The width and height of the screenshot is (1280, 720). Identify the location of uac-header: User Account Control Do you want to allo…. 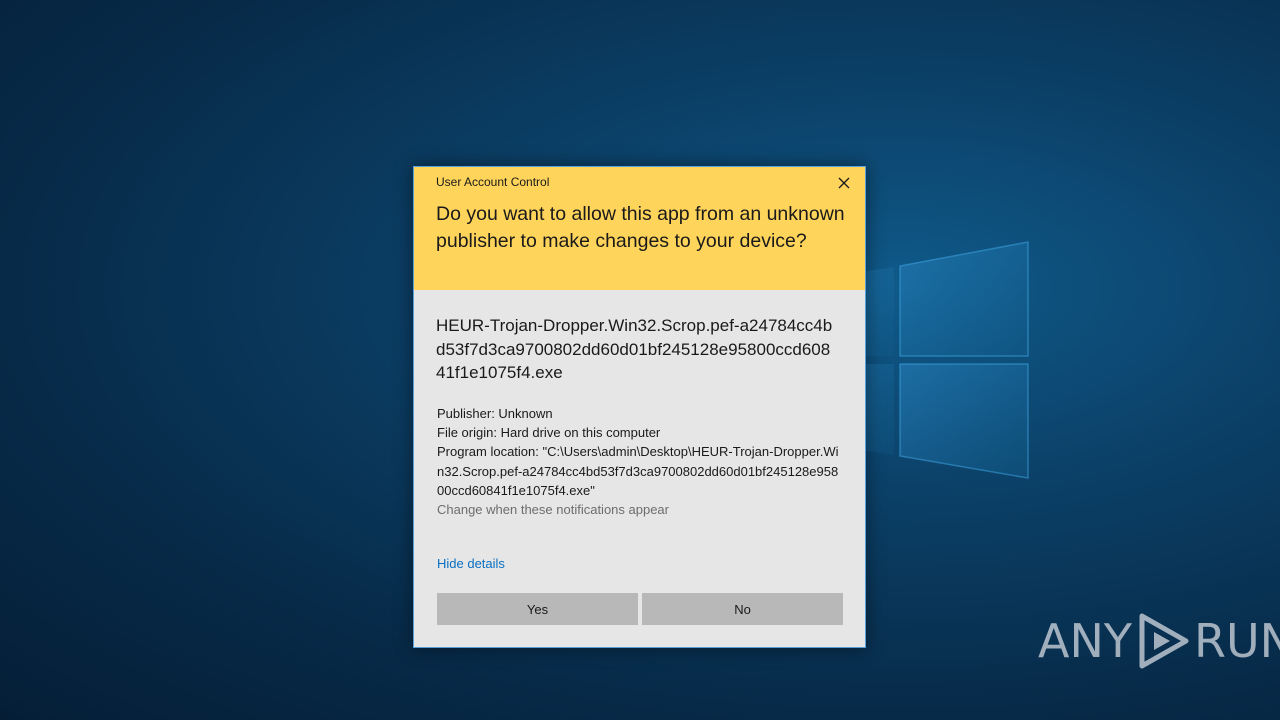
(639, 228).